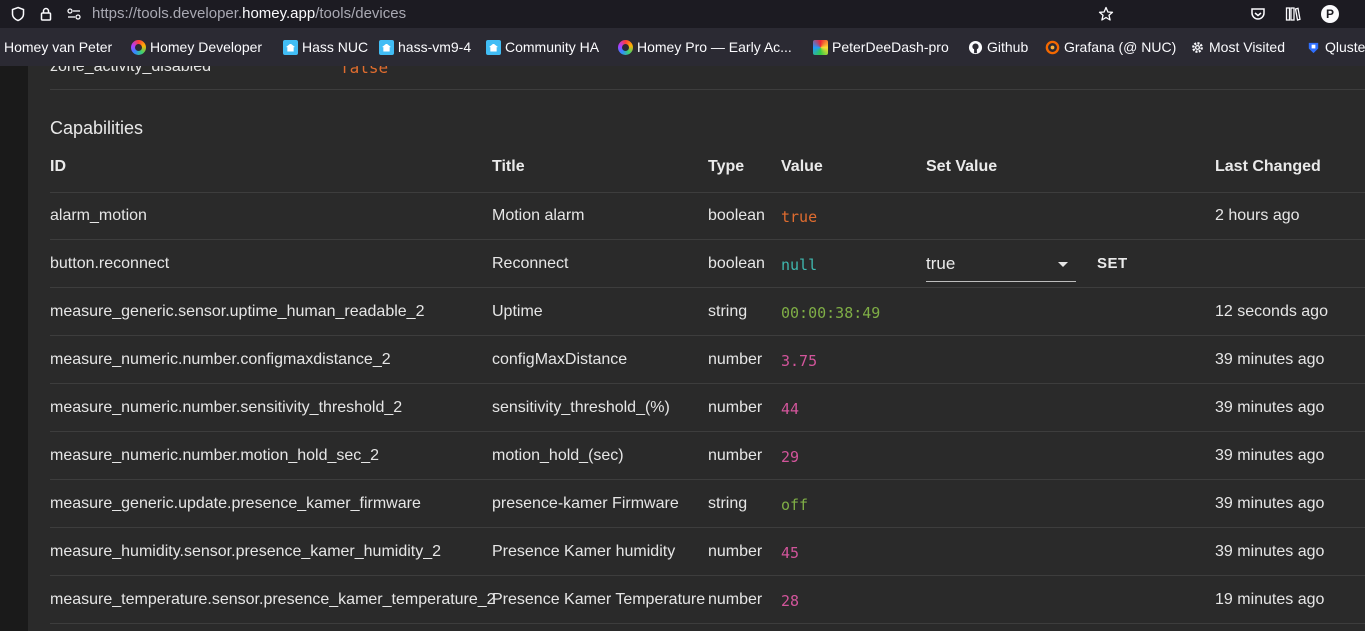 This screenshot has height=631, width=1365. I want to click on section-title: Capabilities, so click(97, 128).